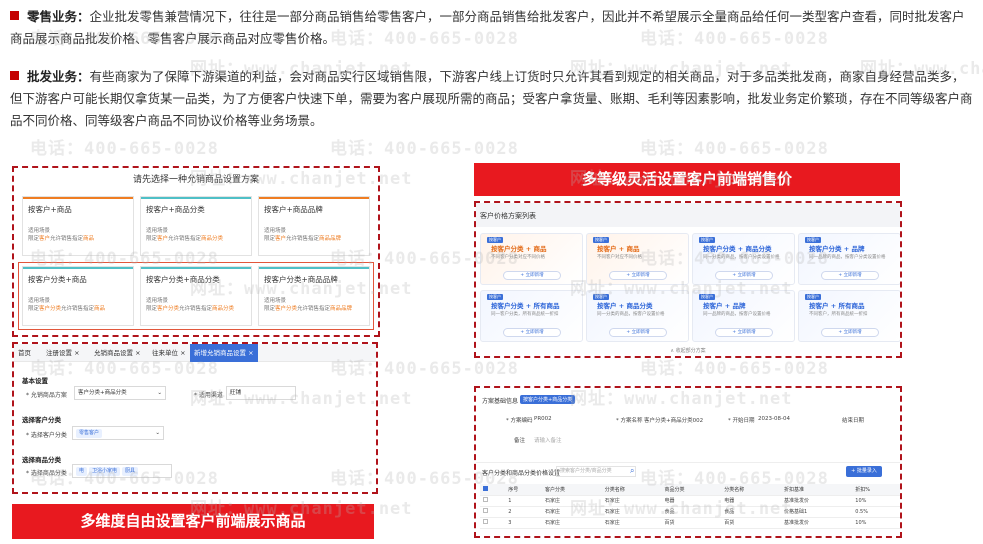  I want to click on channel-select-value: 旺铺, so click(236, 393).